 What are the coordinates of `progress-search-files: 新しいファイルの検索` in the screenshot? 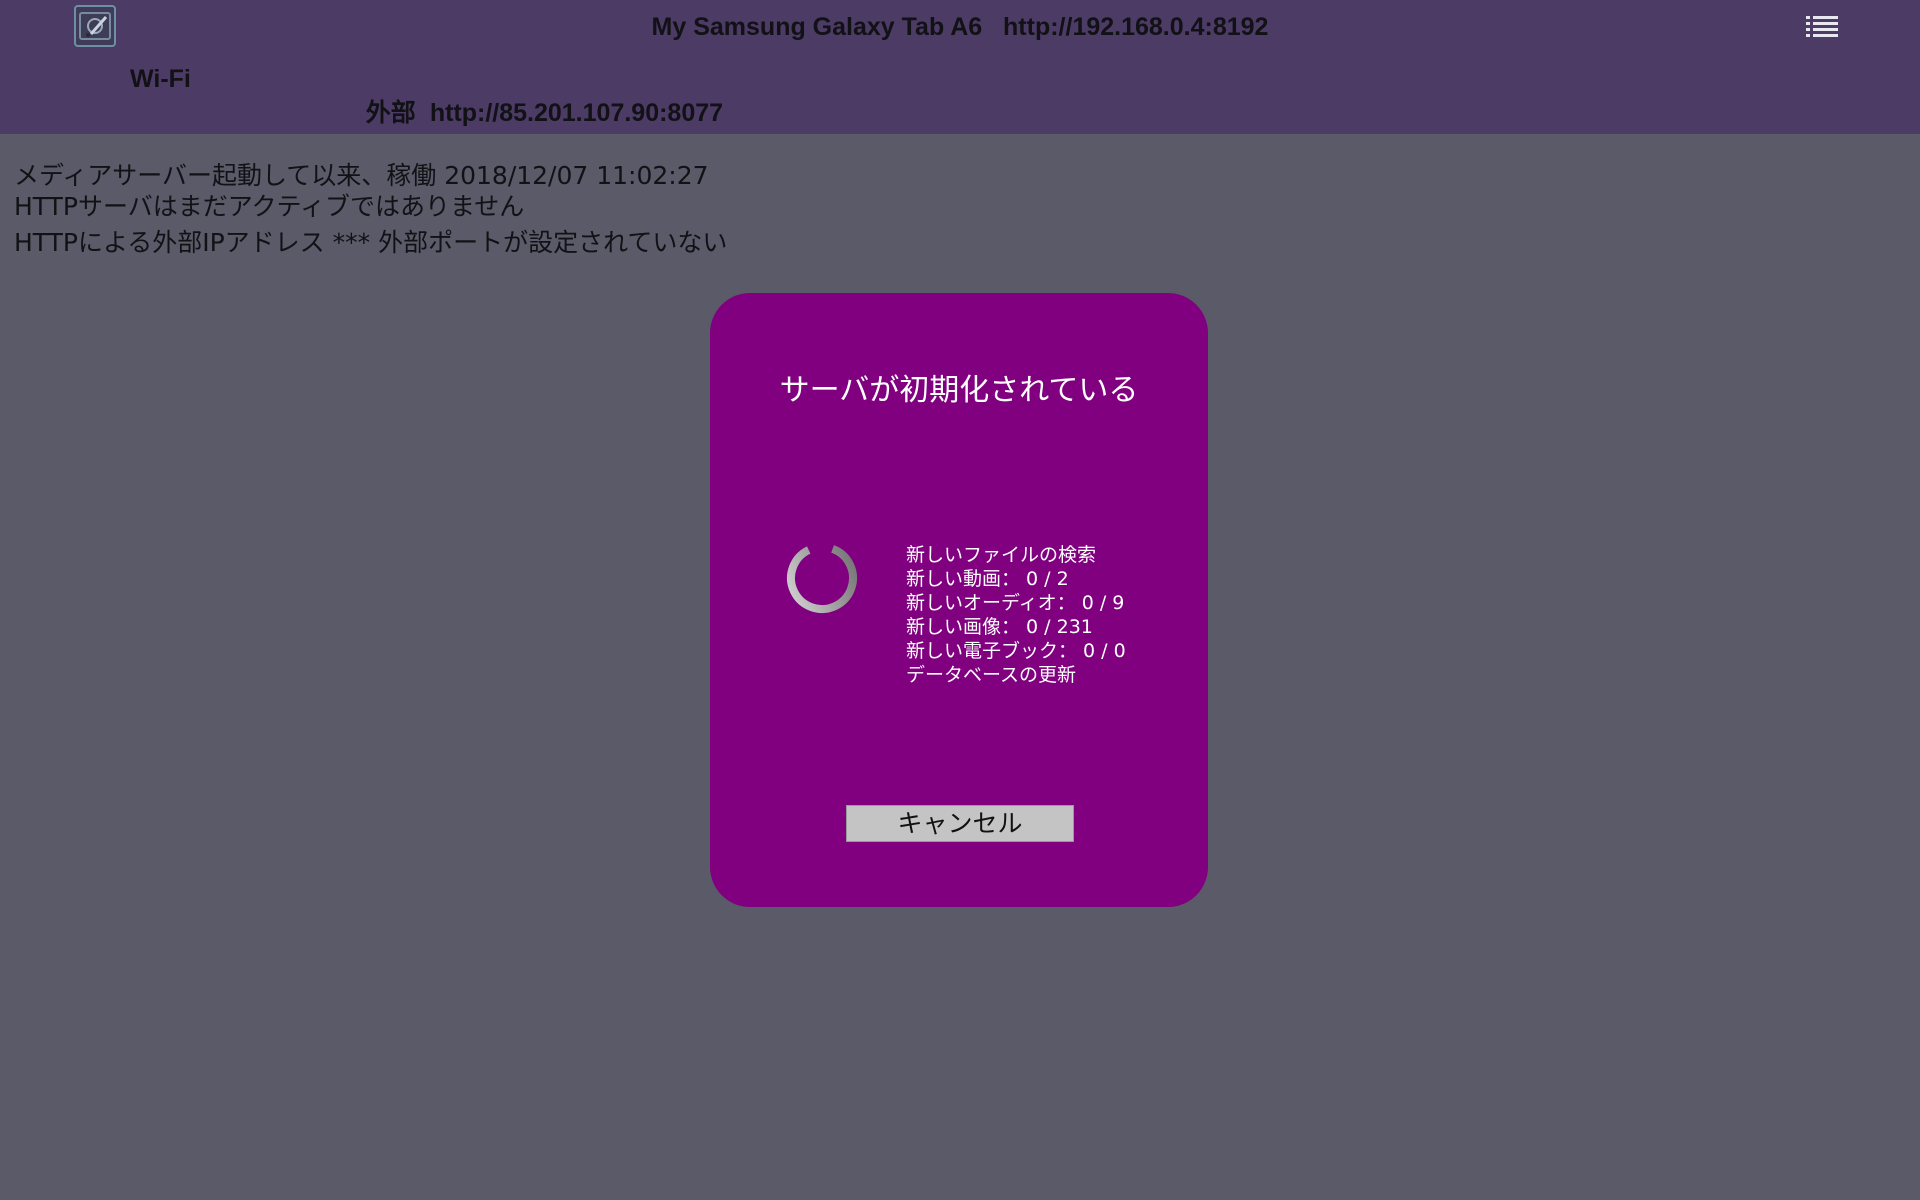 It's located at (1001, 555).